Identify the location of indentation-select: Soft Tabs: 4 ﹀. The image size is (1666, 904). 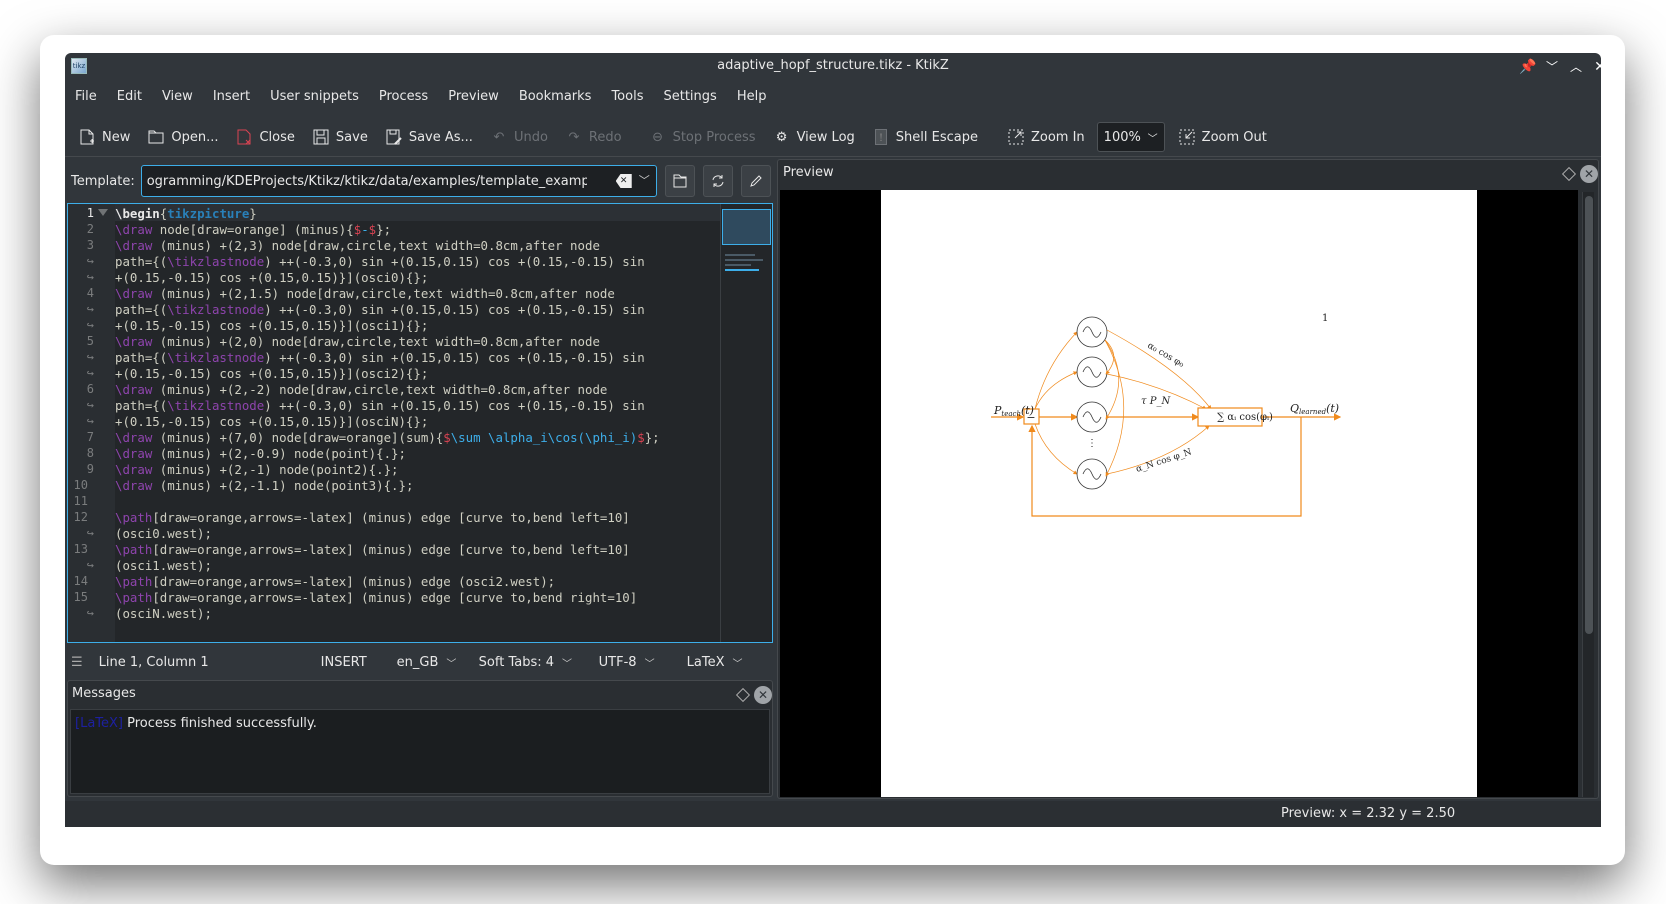
(539, 662).